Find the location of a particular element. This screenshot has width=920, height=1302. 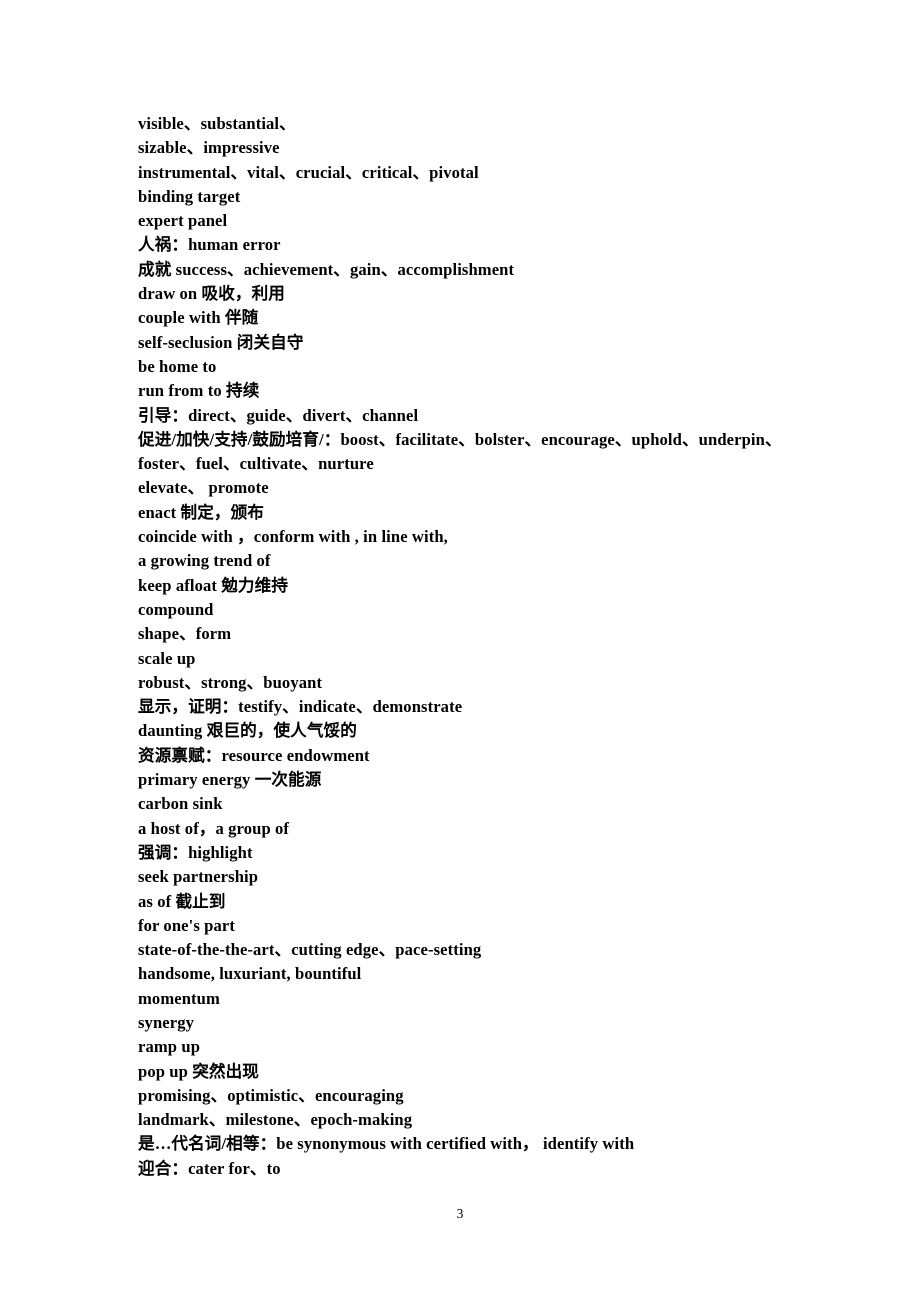

note-line: momentum is located at coordinates (179, 998).